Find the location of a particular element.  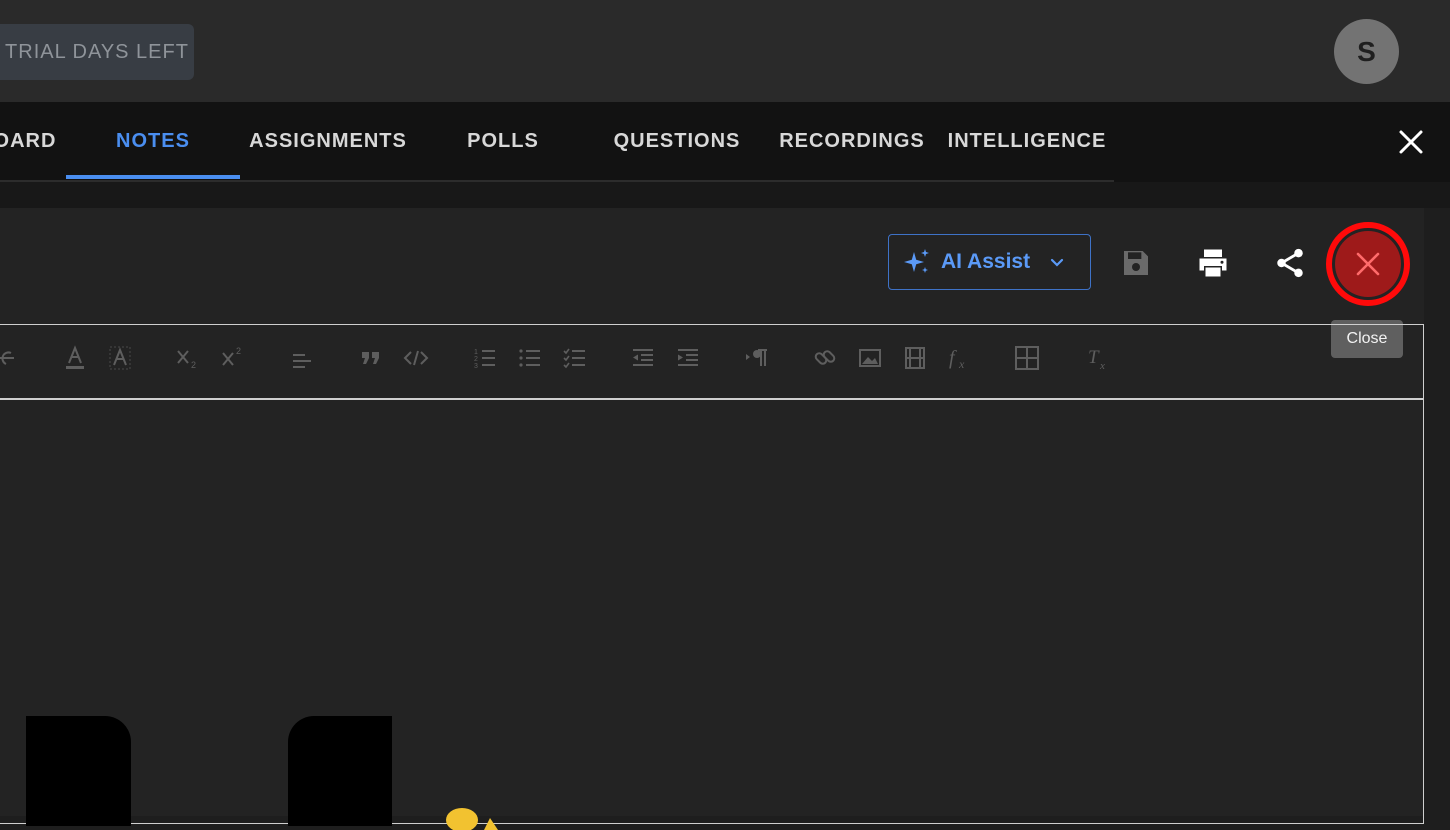

close-button-fill is located at coordinates (1368, 264).